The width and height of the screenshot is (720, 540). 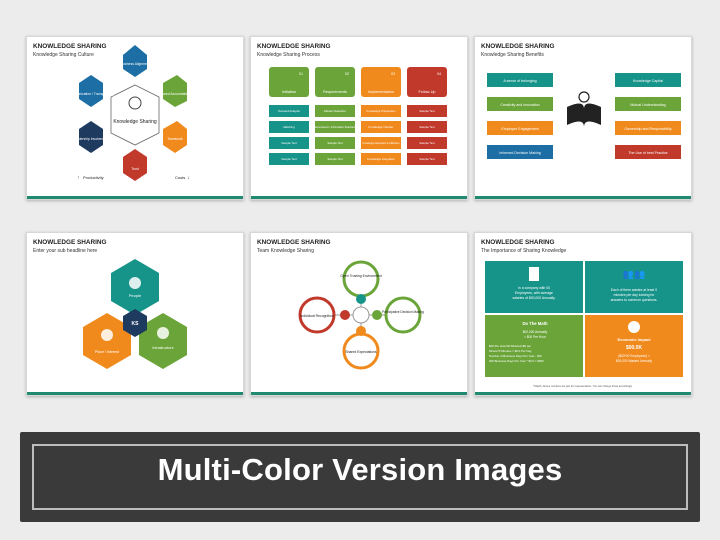 I want to click on svg-text:Governance / Information Selec: Governance / Information Selection, so click(x=335, y=127).